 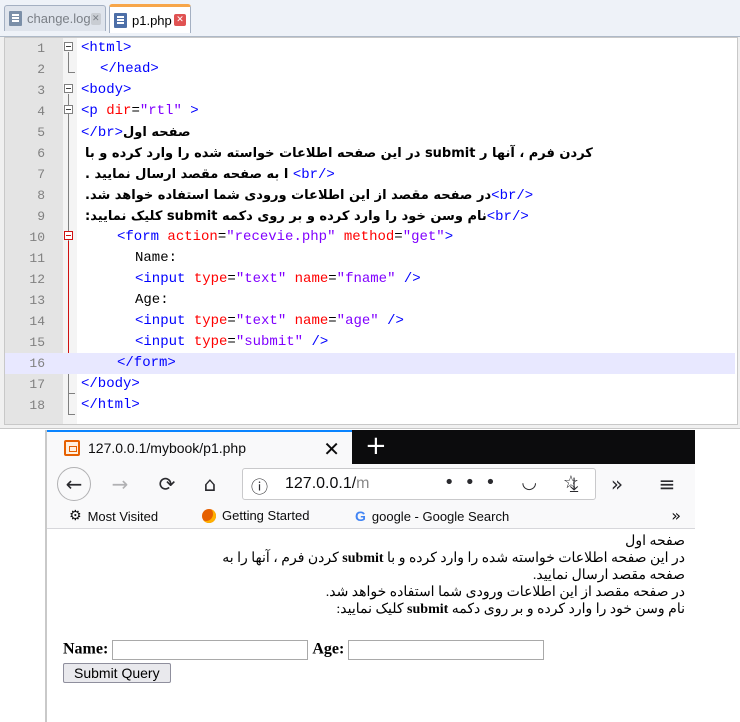 What do you see at coordinates (75, 516) in the screenshot?
I see `gear-icon: ⚙` at bounding box center [75, 516].